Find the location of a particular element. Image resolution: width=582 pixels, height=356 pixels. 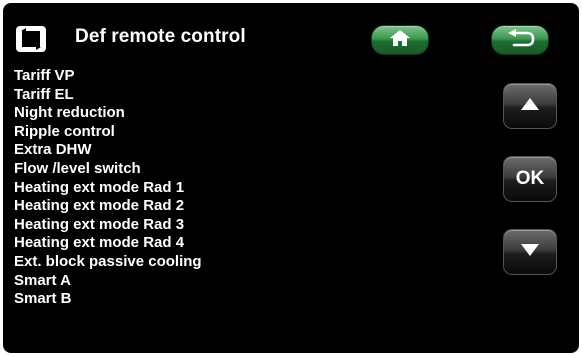

home-icon is located at coordinates (400, 40).